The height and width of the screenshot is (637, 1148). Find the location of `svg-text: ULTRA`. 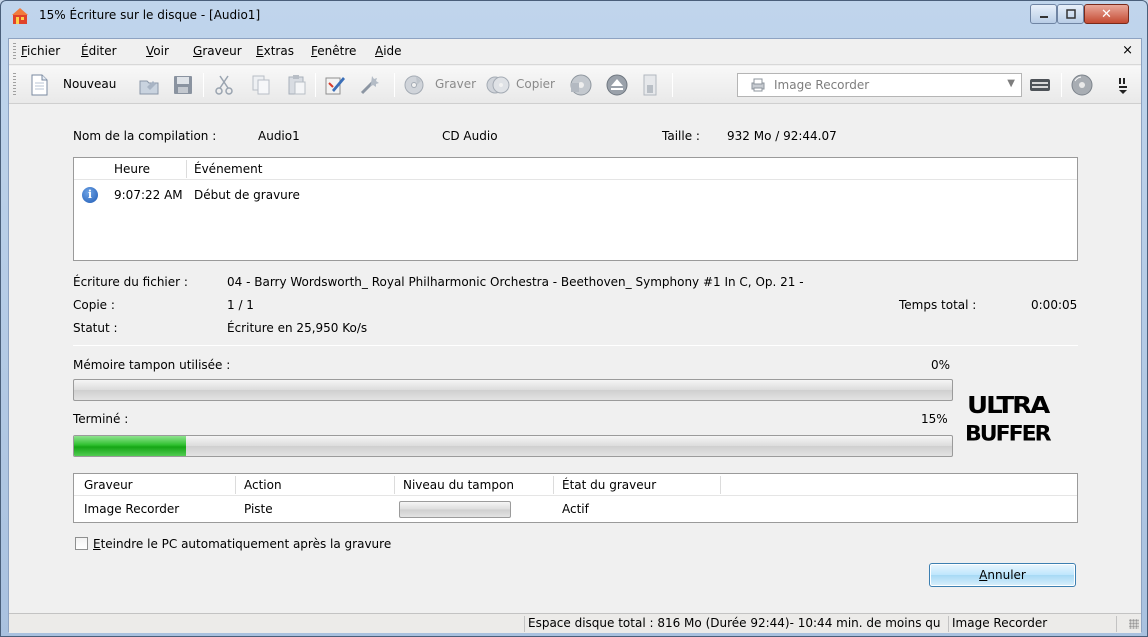

svg-text: ULTRA is located at coordinates (1009, 405).